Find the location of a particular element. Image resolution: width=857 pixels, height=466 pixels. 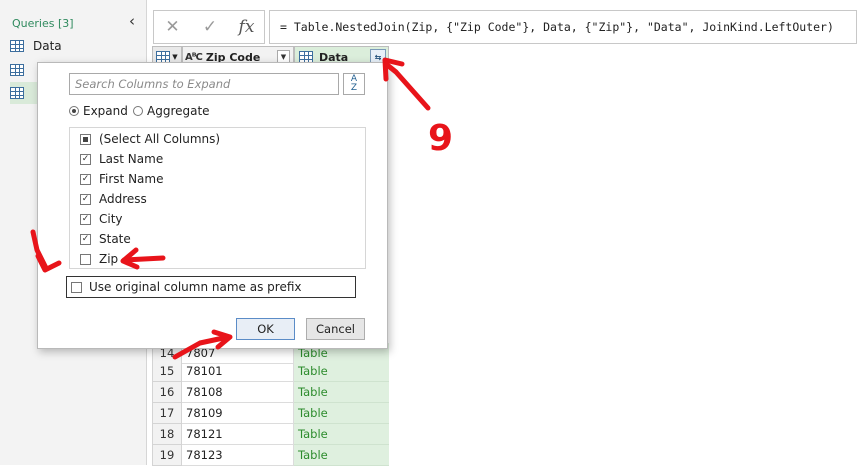

sort-az-icon: AZ is located at coordinates (354, 84).